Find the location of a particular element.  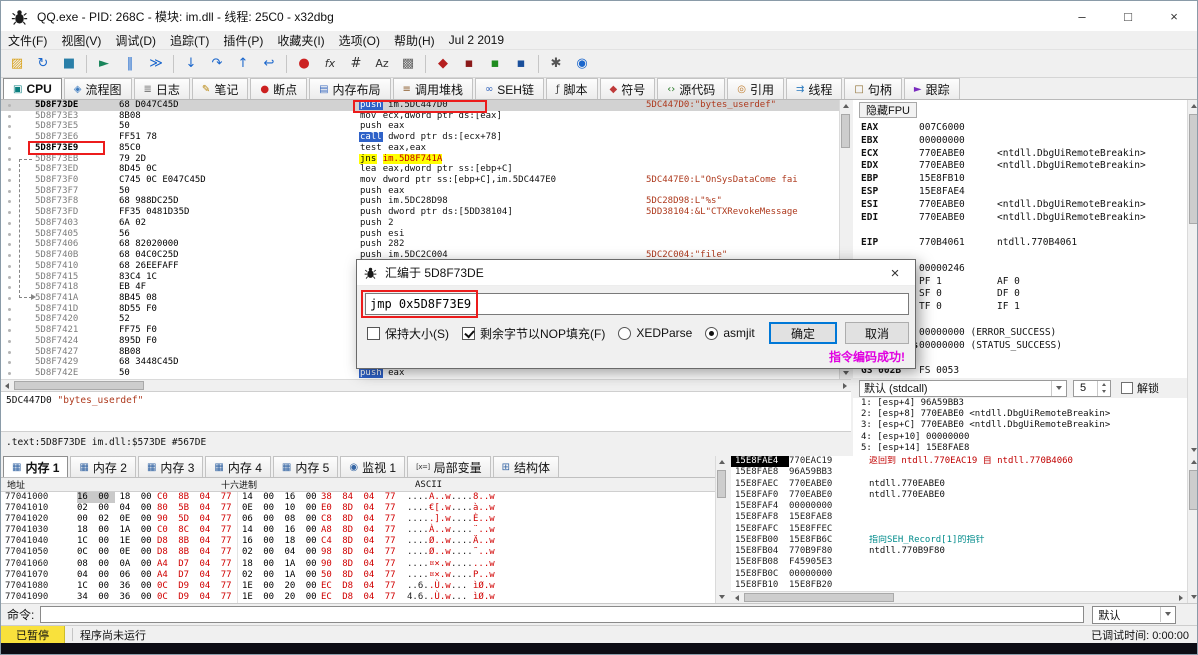

tab-watch-1: ◉ 监视 1 is located at coordinates (373, 466).